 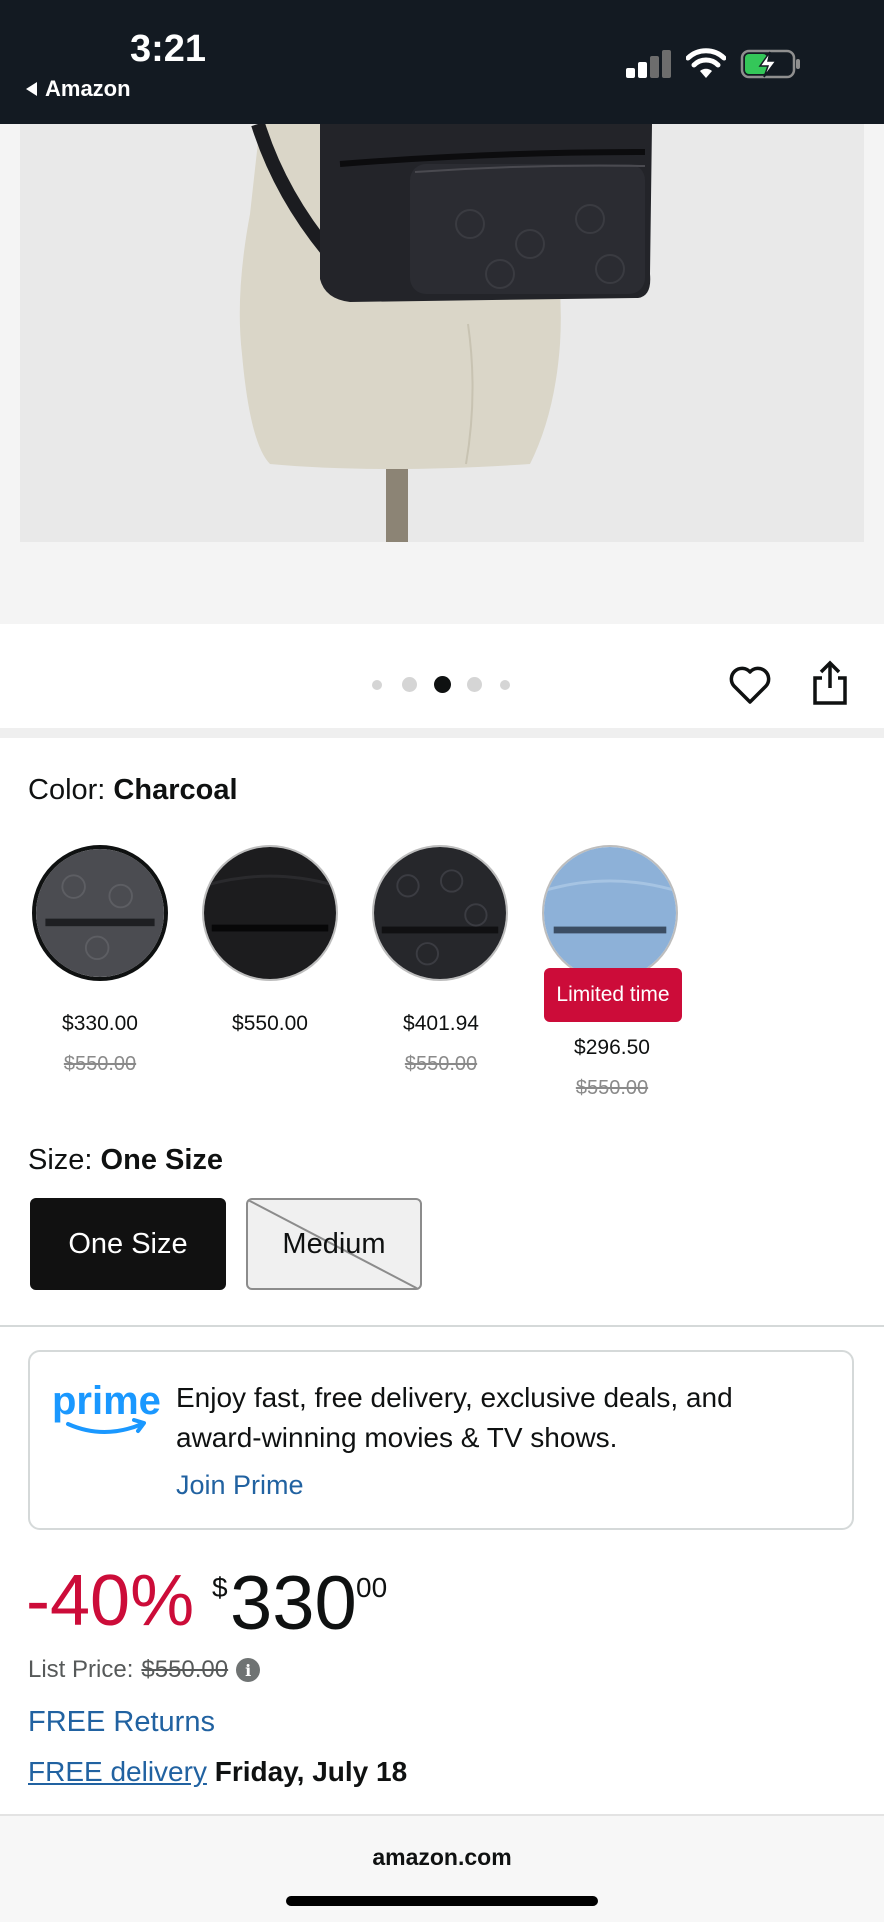 I want to click on swatch-price: $401.94, so click(x=441, y=1023).